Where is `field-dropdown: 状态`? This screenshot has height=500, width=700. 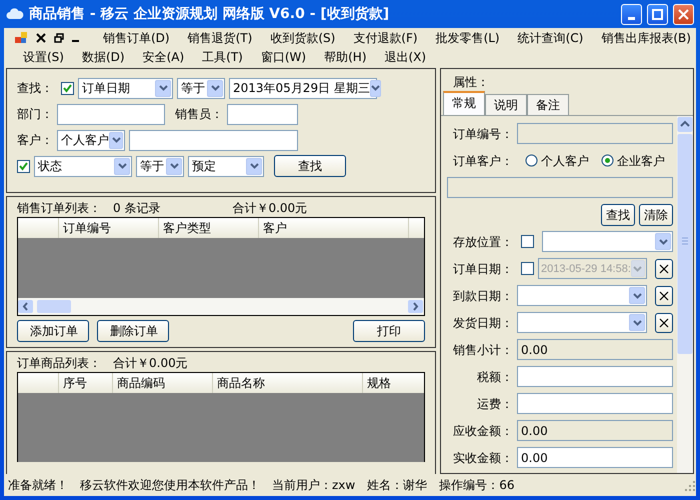
field-dropdown: 状态 is located at coordinates (83, 166).